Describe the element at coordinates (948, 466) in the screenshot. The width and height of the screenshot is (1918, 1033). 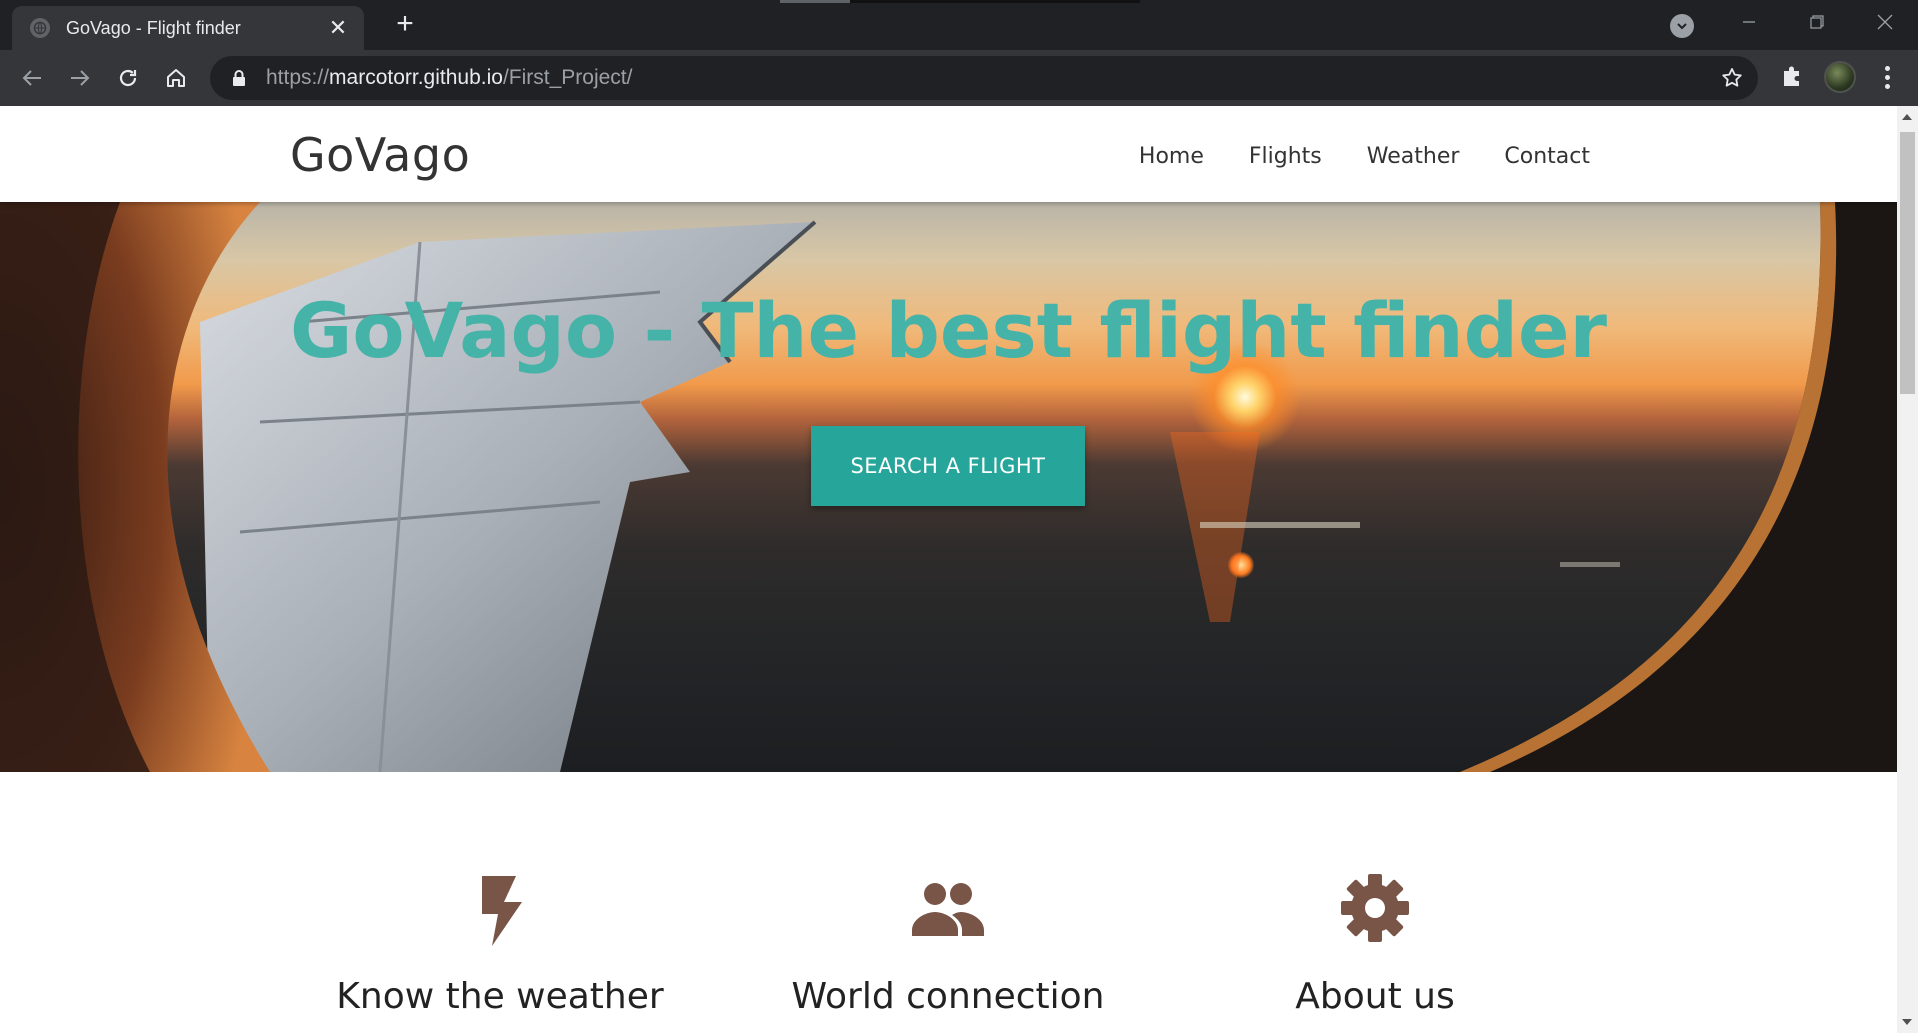
I see `search-flight-button: SEARCH A FLIGHT` at that location.